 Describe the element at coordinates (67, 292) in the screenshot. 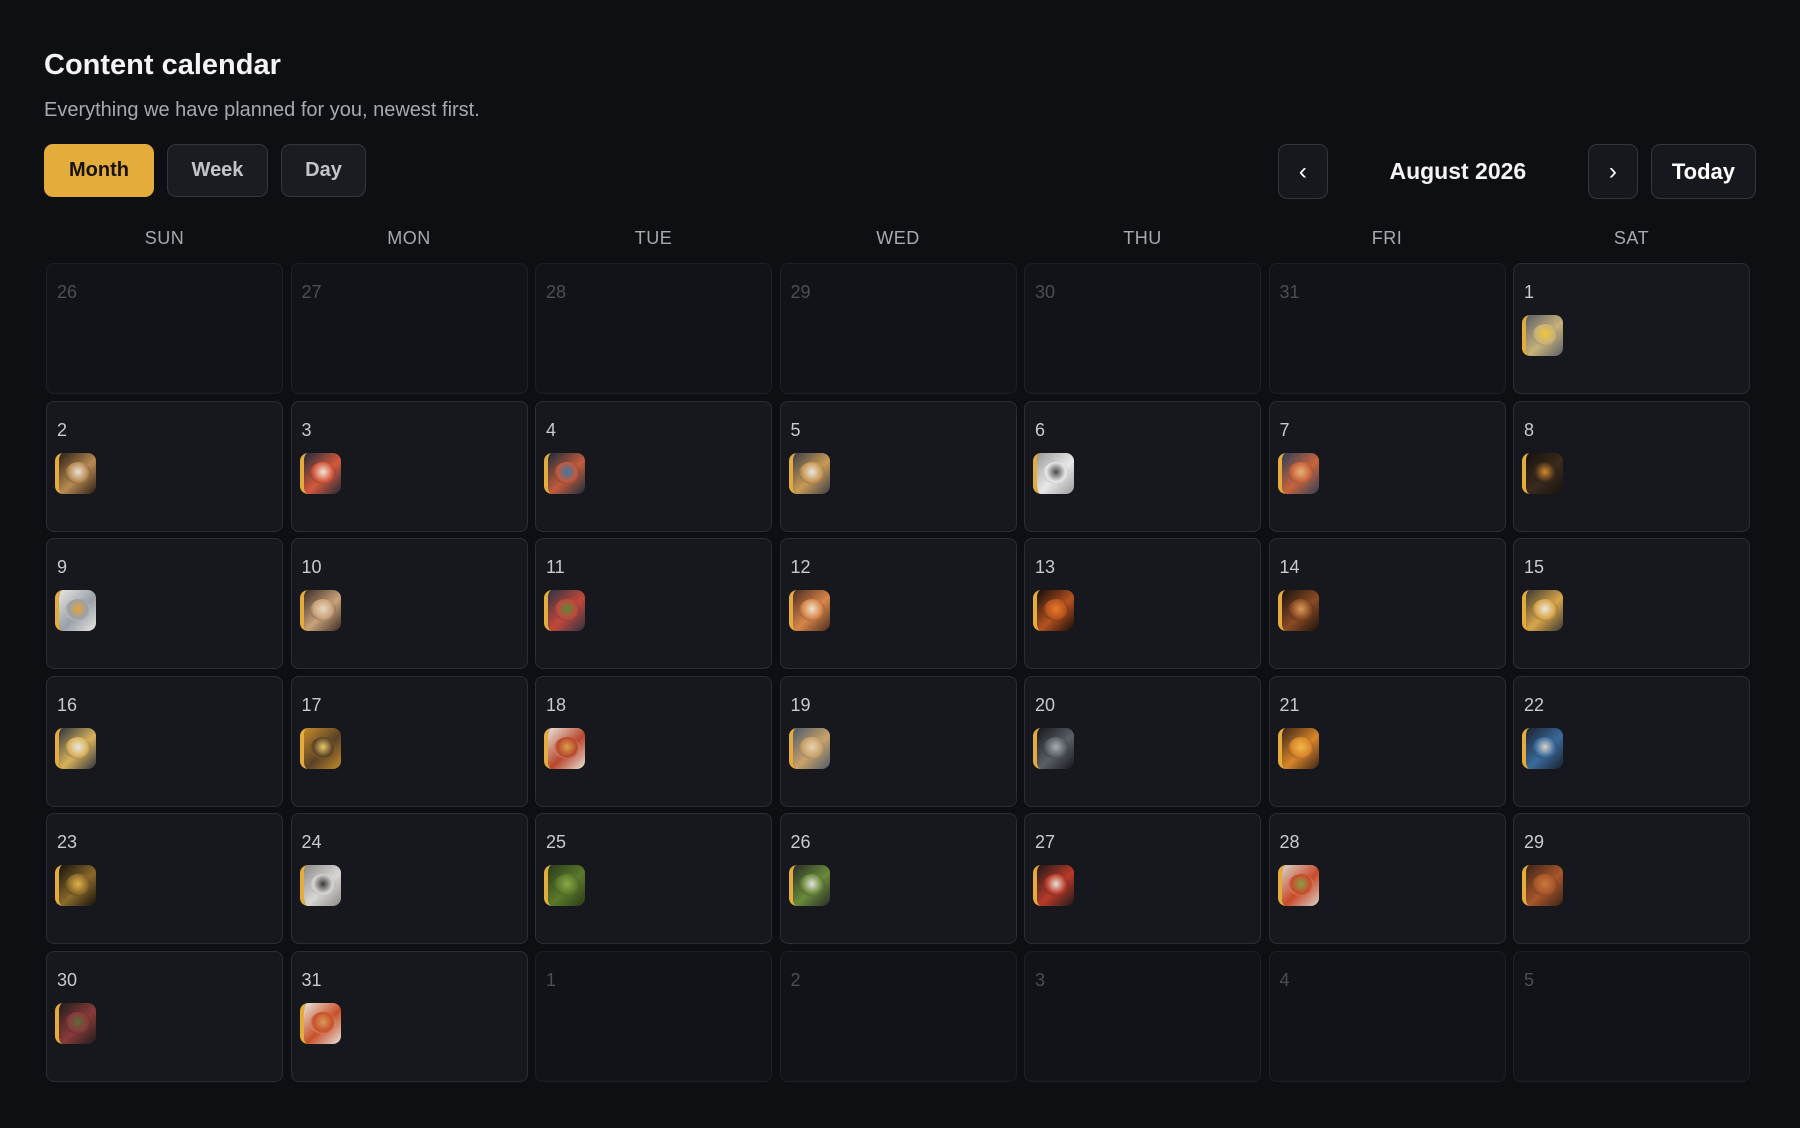

I see `day-number: 26` at that location.